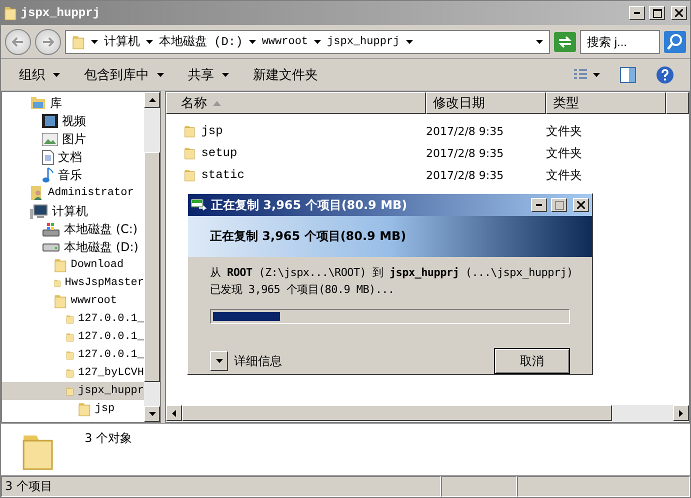 This screenshot has width=691, height=498. I want to click on file-row: static 2017/2/8 9:35 文件夹, so click(427, 175).